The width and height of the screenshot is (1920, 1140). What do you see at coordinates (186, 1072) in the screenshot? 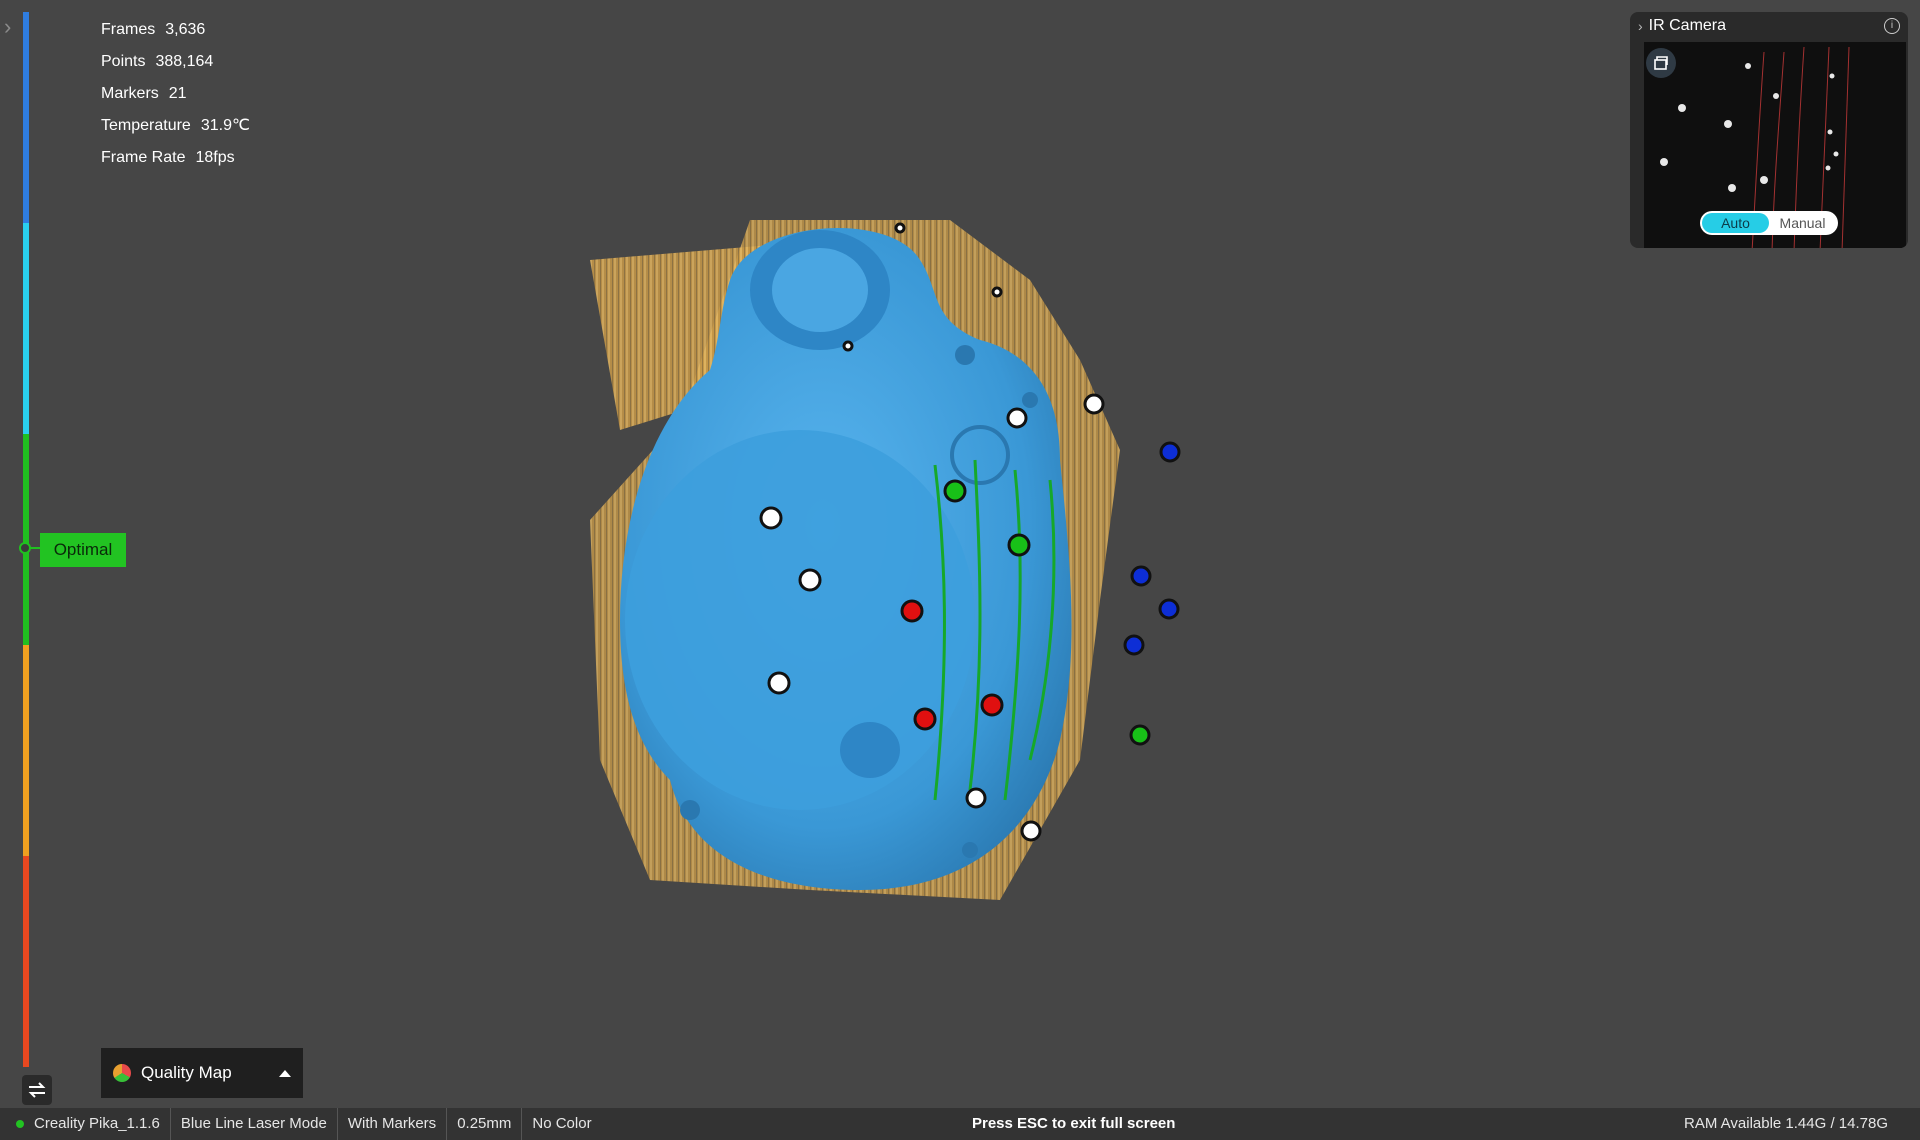
I see `quality-map-label: Quality Map` at bounding box center [186, 1072].